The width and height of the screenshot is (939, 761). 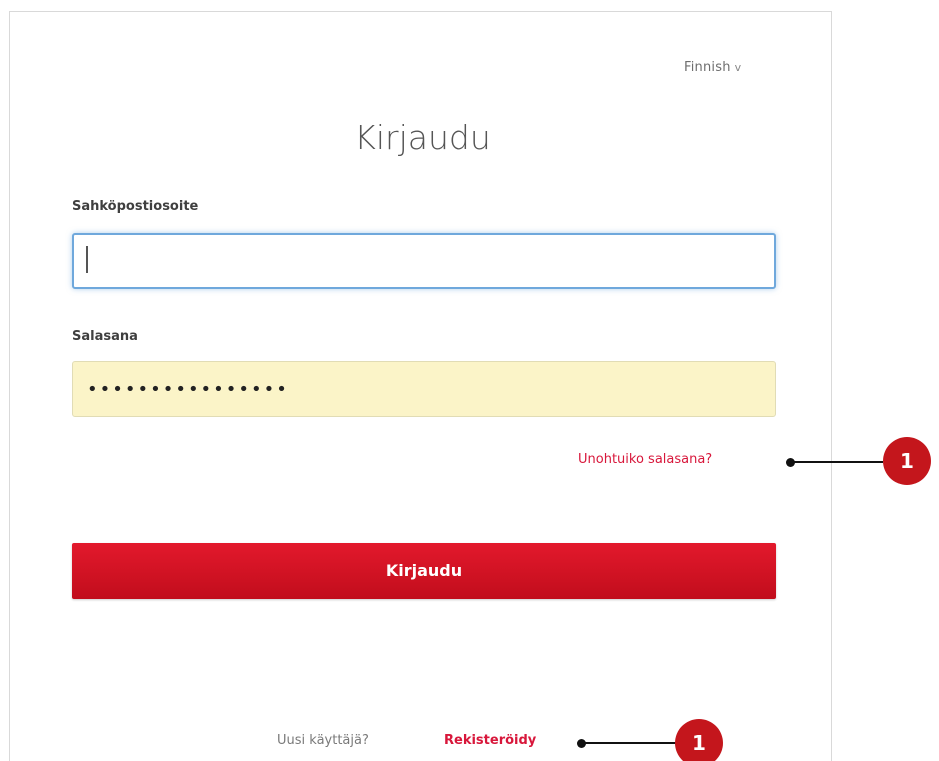 What do you see at coordinates (87, 259) in the screenshot?
I see `text-caret` at bounding box center [87, 259].